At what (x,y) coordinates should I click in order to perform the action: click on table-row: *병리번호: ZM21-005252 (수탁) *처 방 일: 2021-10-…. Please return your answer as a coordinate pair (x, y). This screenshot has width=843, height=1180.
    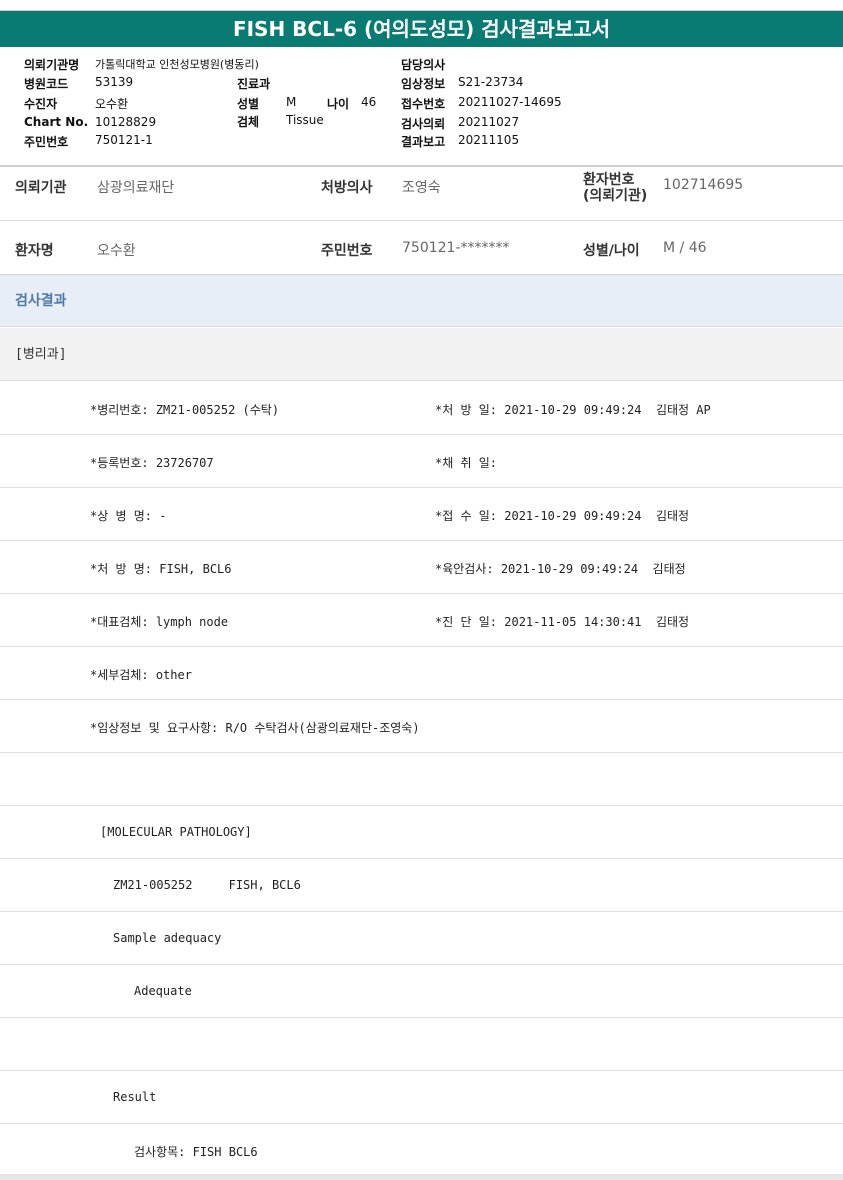
    Looking at the image, I should click on (421, 408).